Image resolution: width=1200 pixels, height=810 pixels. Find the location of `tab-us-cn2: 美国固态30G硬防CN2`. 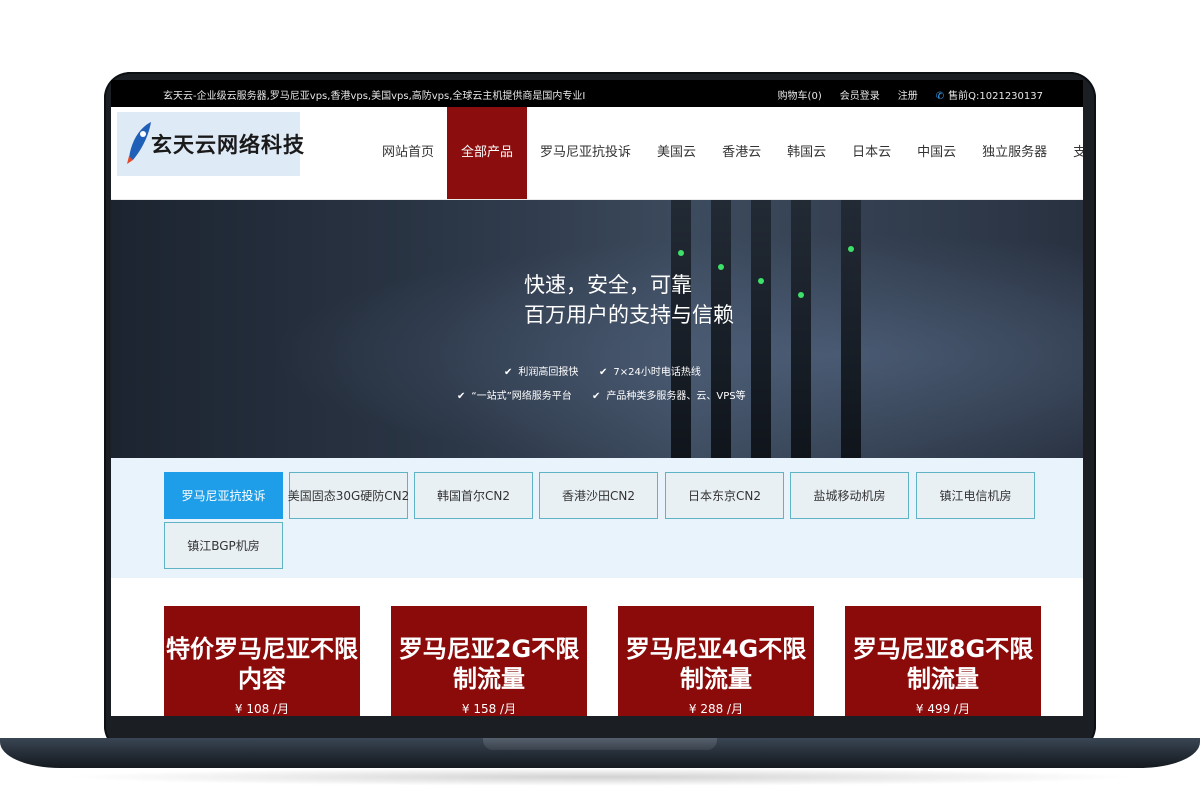

tab-us-cn2: 美国固态30G硬防CN2 is located at coordinates (348, 495).